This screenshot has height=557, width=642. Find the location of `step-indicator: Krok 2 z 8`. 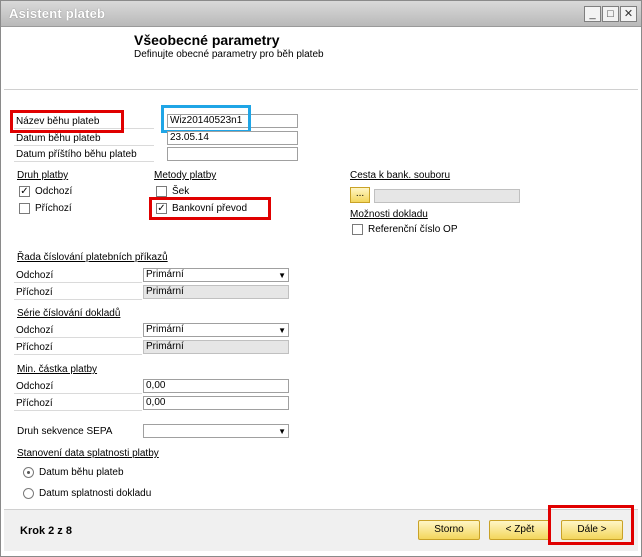

step-indicator: Krok 2 z 8 is located at coordinates (46, 531).